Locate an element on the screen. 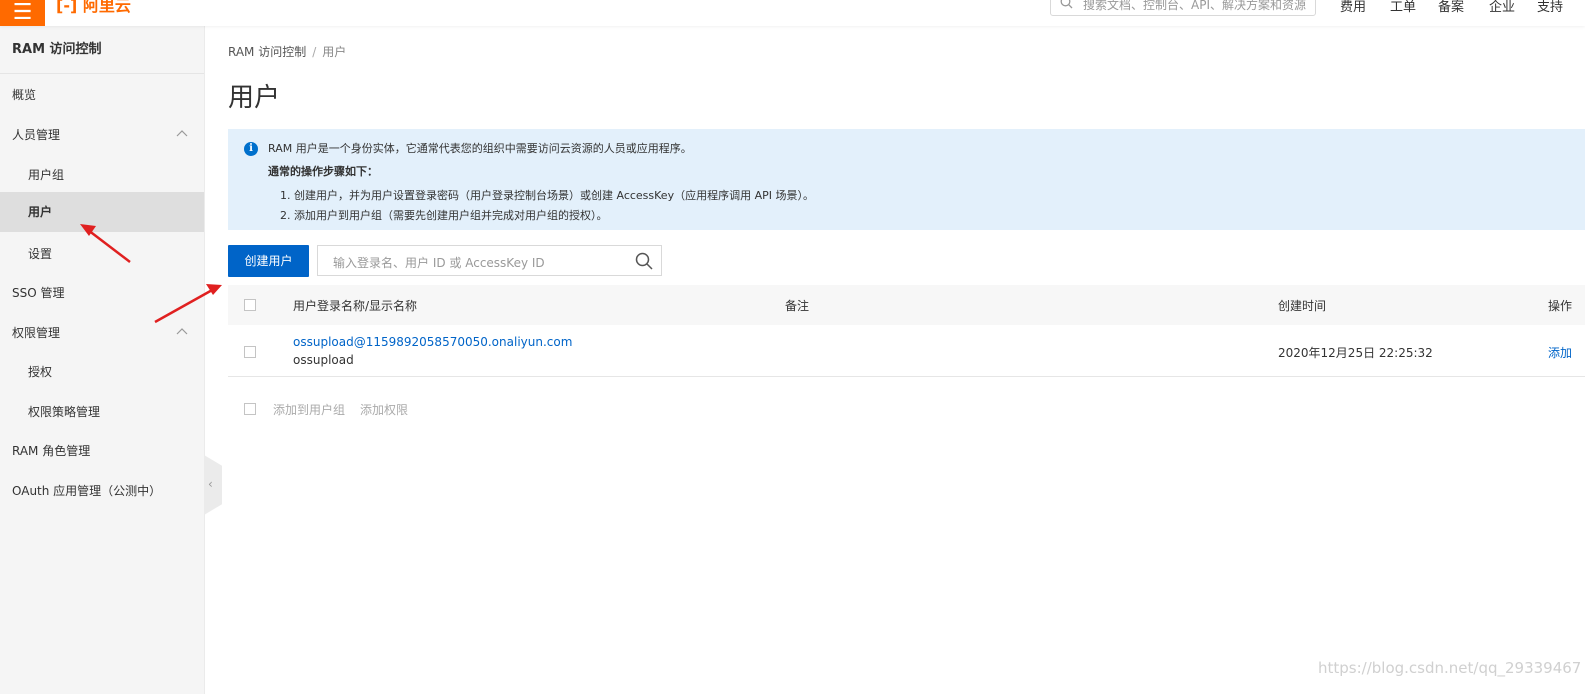  sidebar-item-label: OAuth 应用管理（公测中） is located at coordinates (87, 491).